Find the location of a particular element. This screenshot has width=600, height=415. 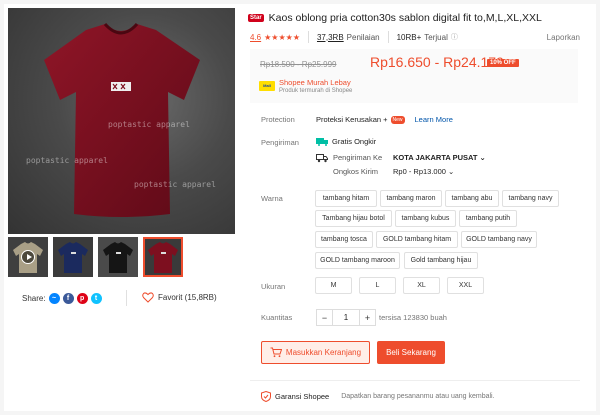

thumb-navy is located at coordinates (73, 257).